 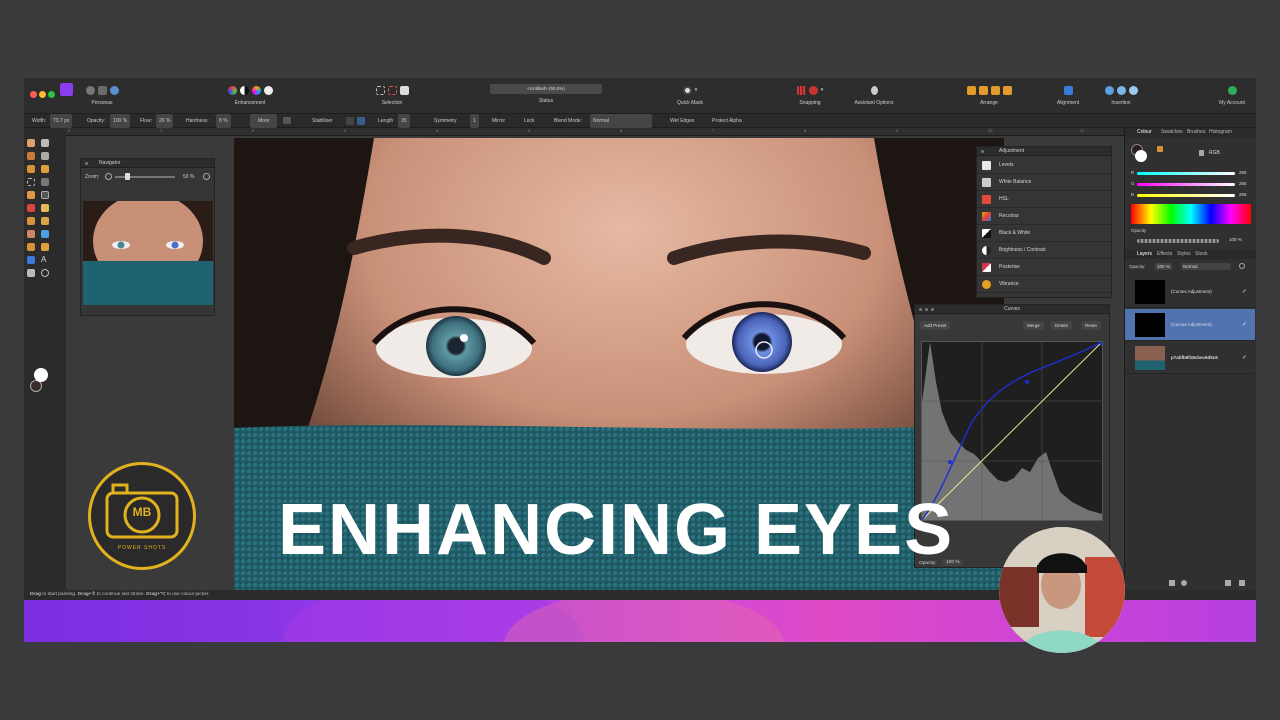 I want to click on auto-white-balance-icon, so click(x=268, y=90).